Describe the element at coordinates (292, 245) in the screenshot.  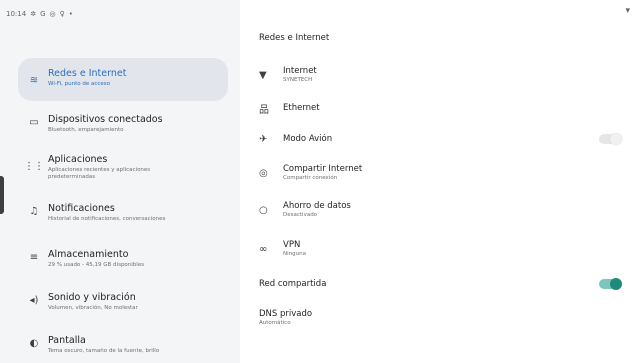
I see `row-title: VPN` at that location.